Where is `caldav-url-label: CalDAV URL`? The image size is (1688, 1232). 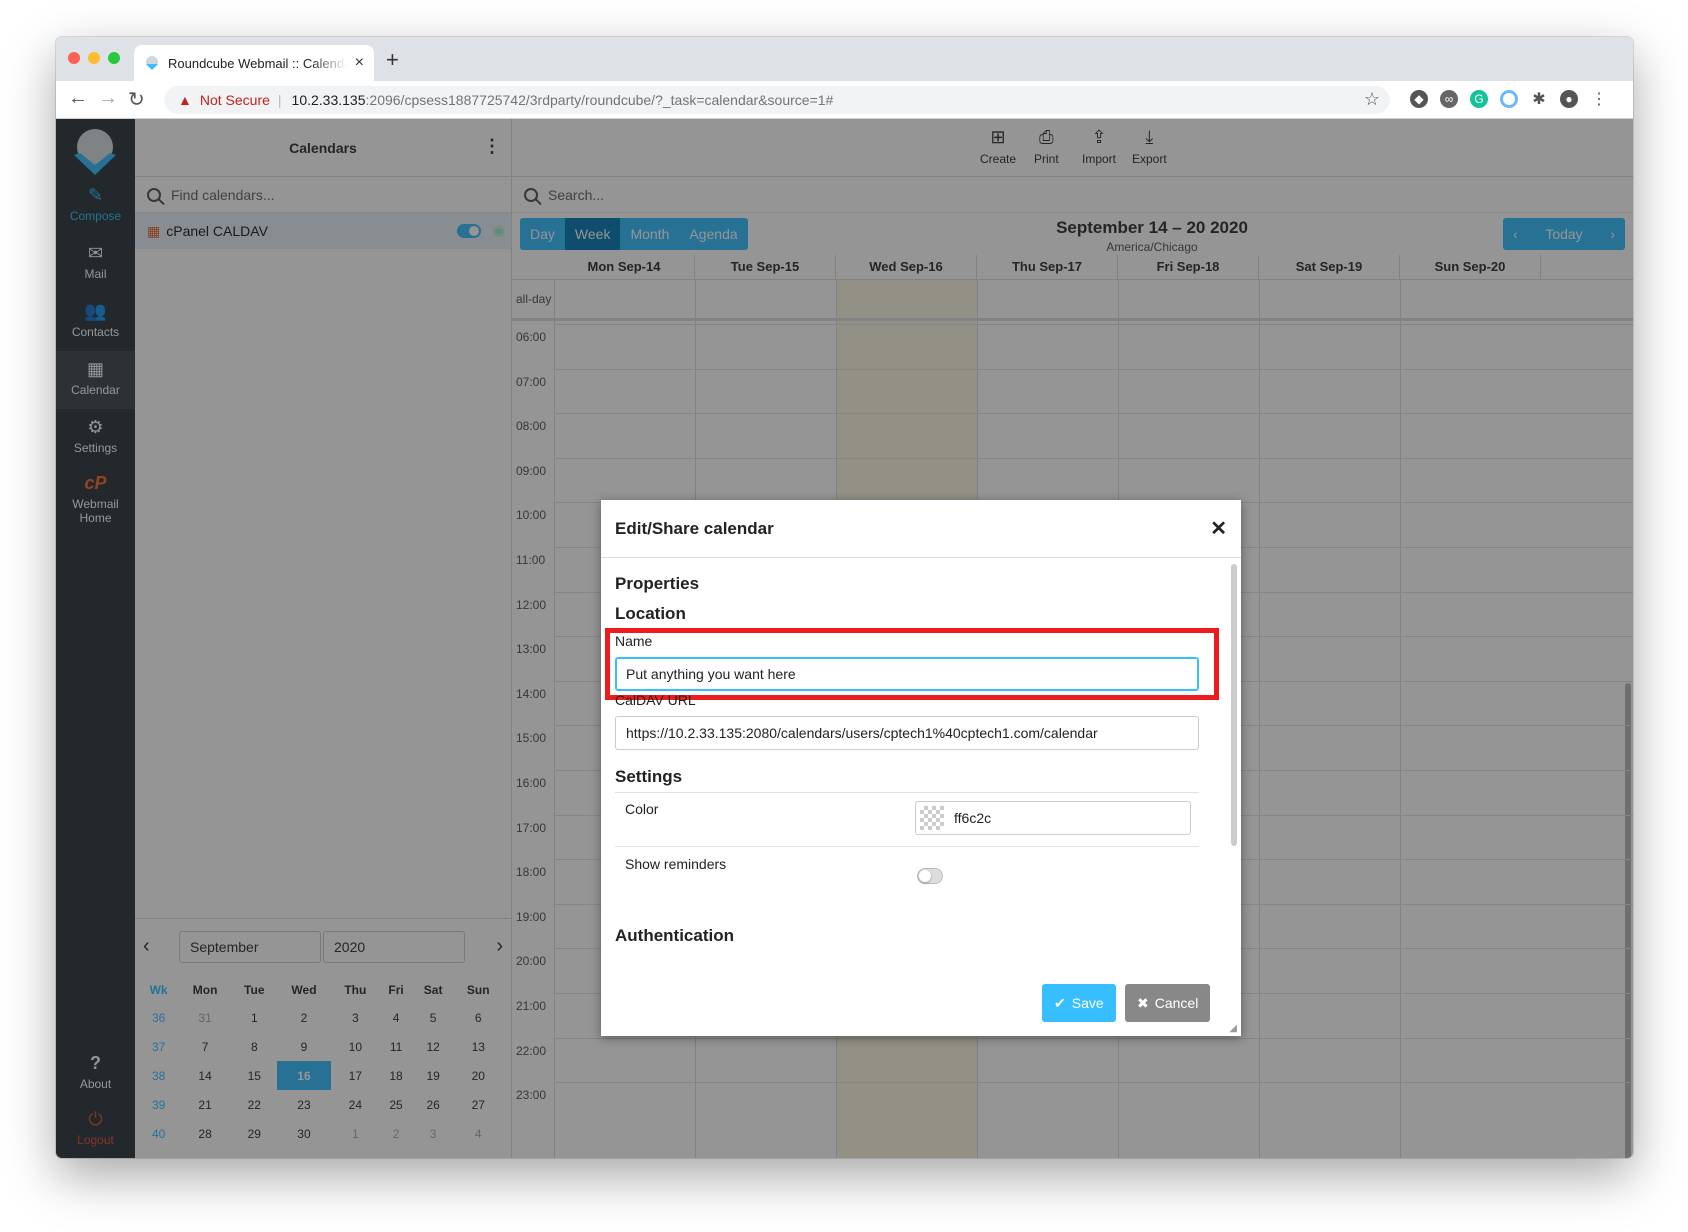
caldav-url-label: CalDAV URL is located at coordinates (655, 700).